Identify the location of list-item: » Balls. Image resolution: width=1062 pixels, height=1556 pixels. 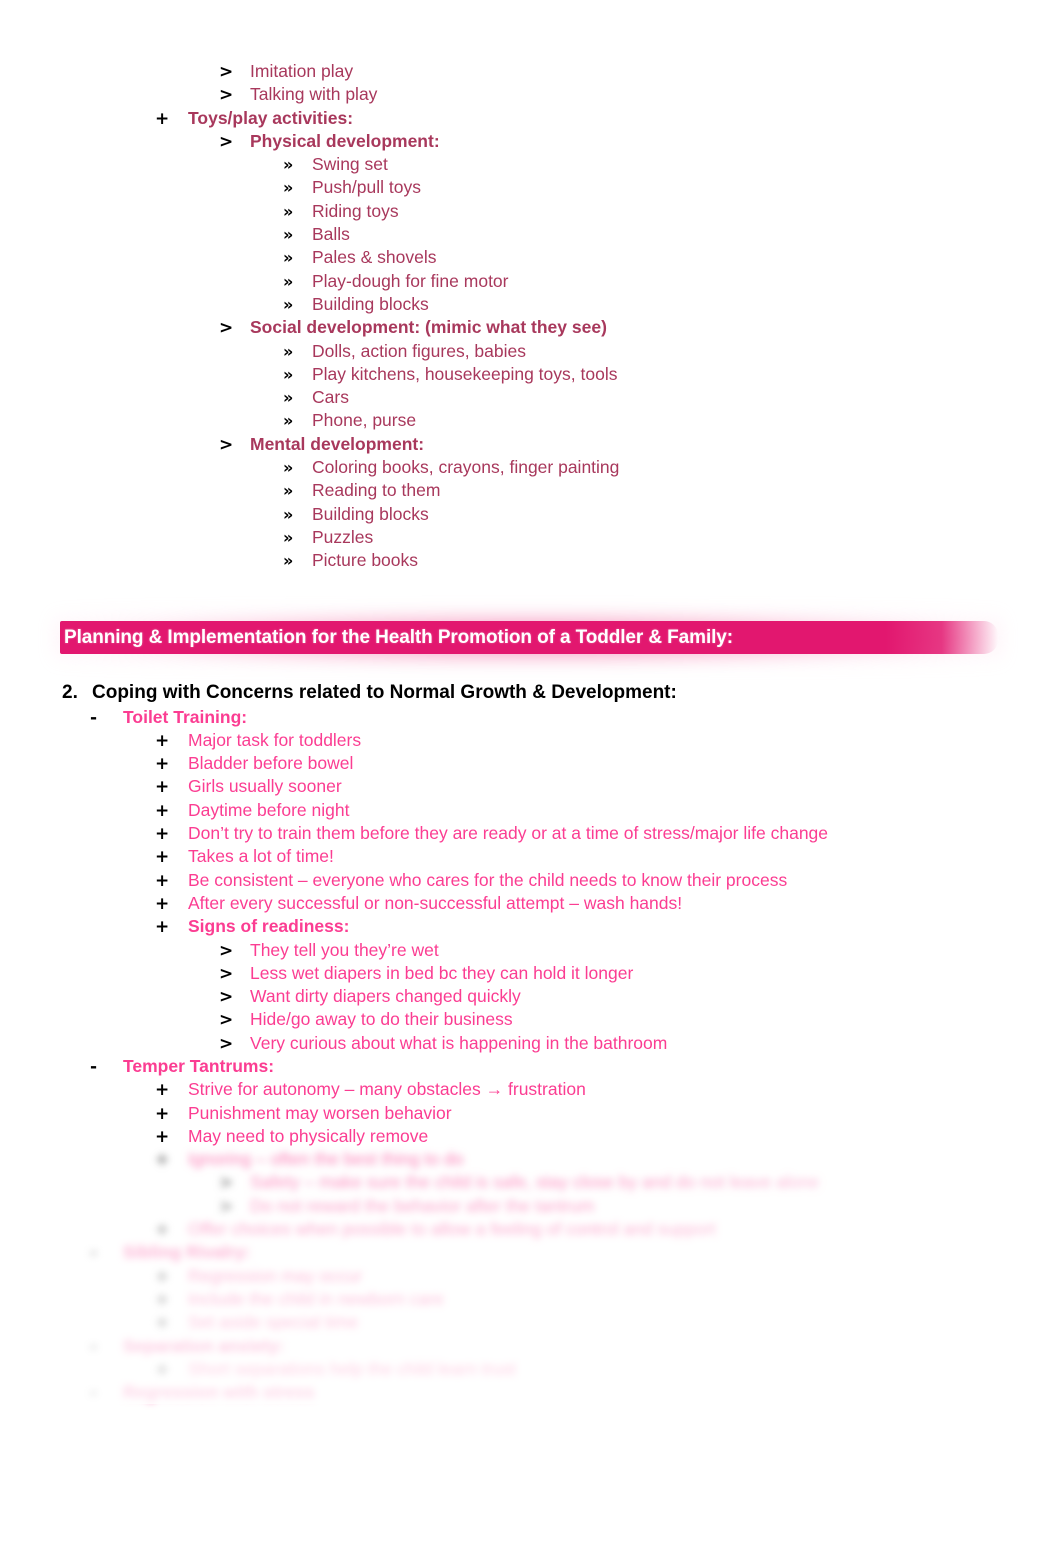
(531, 234).